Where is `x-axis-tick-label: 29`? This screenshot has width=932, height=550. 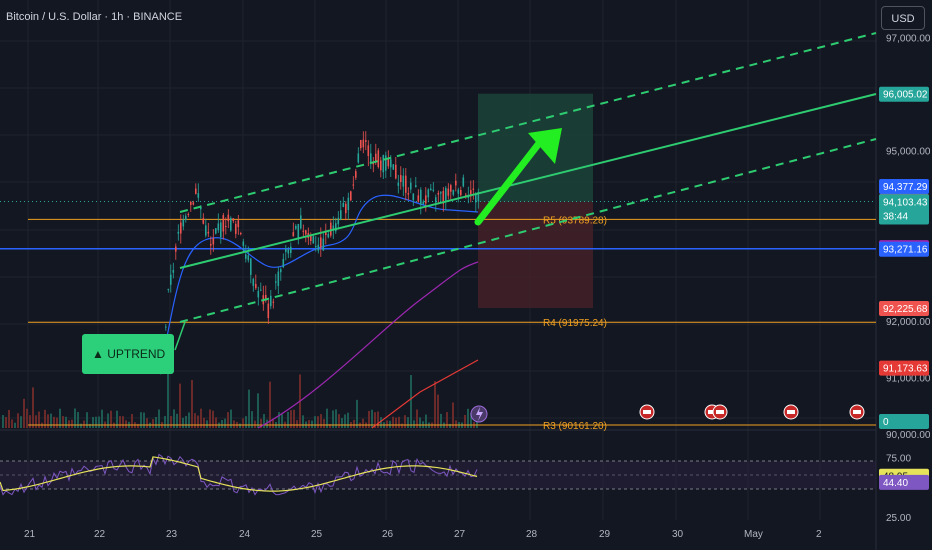
x-axis-tick-label: 29 is located at coordinates (605, 534).